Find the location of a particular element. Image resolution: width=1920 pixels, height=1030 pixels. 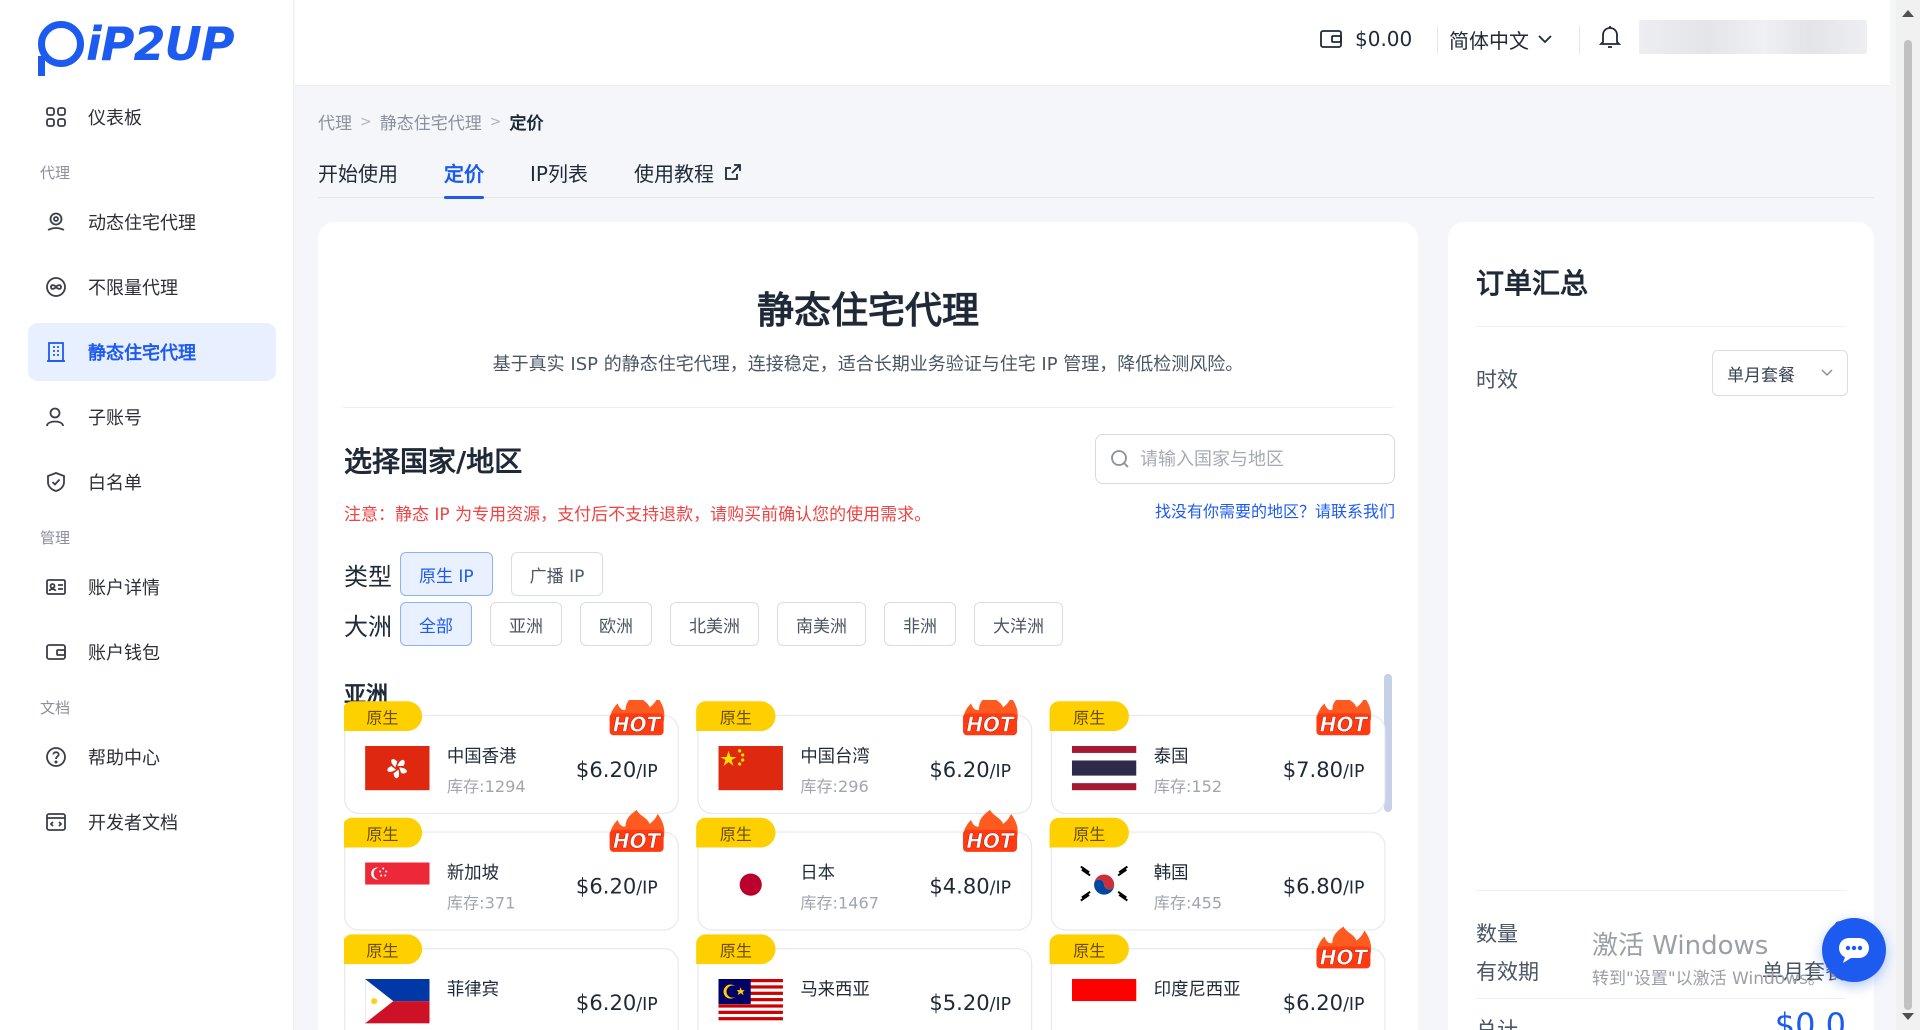

period-select: 单月套餐 is located at coordinates (1780, 373).